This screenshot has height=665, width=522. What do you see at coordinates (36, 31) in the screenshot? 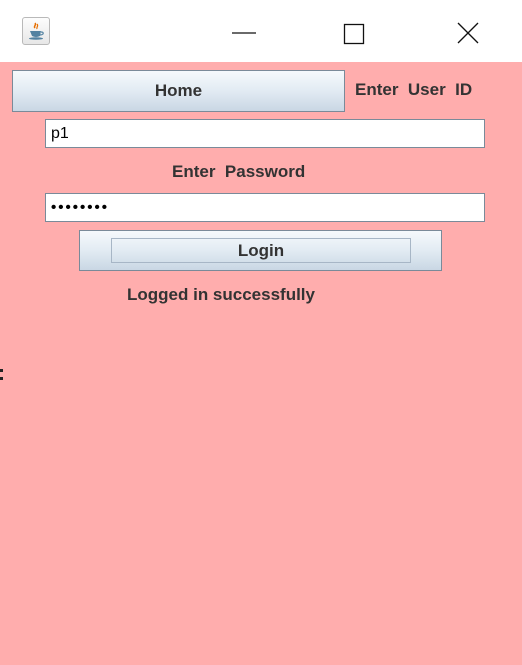
I see `java-coffee-cup-icon` at bounding box center [36, 31].